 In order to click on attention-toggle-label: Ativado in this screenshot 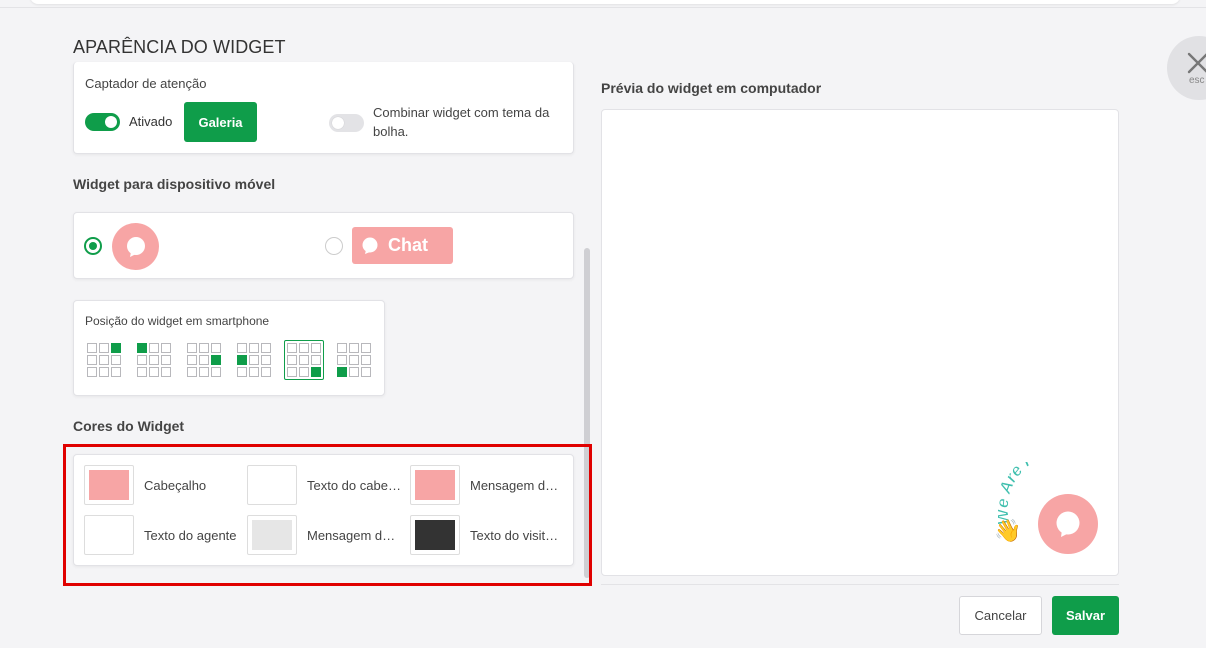, I will do `click(151, 121)`.